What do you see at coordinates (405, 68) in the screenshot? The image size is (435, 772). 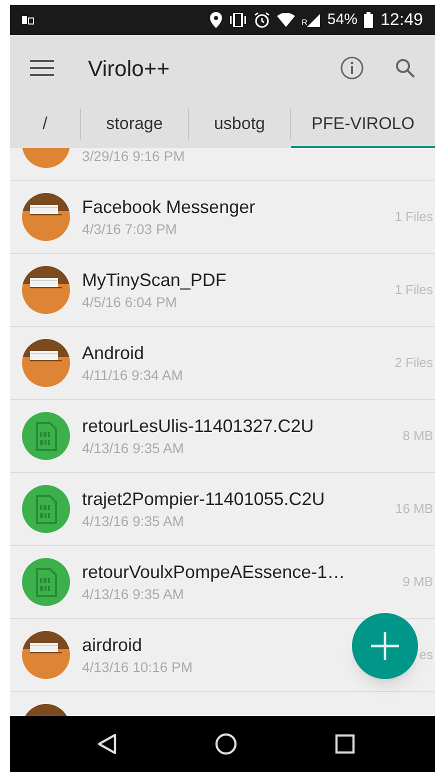 I see `search-icon` at bounding box center [405, 68].